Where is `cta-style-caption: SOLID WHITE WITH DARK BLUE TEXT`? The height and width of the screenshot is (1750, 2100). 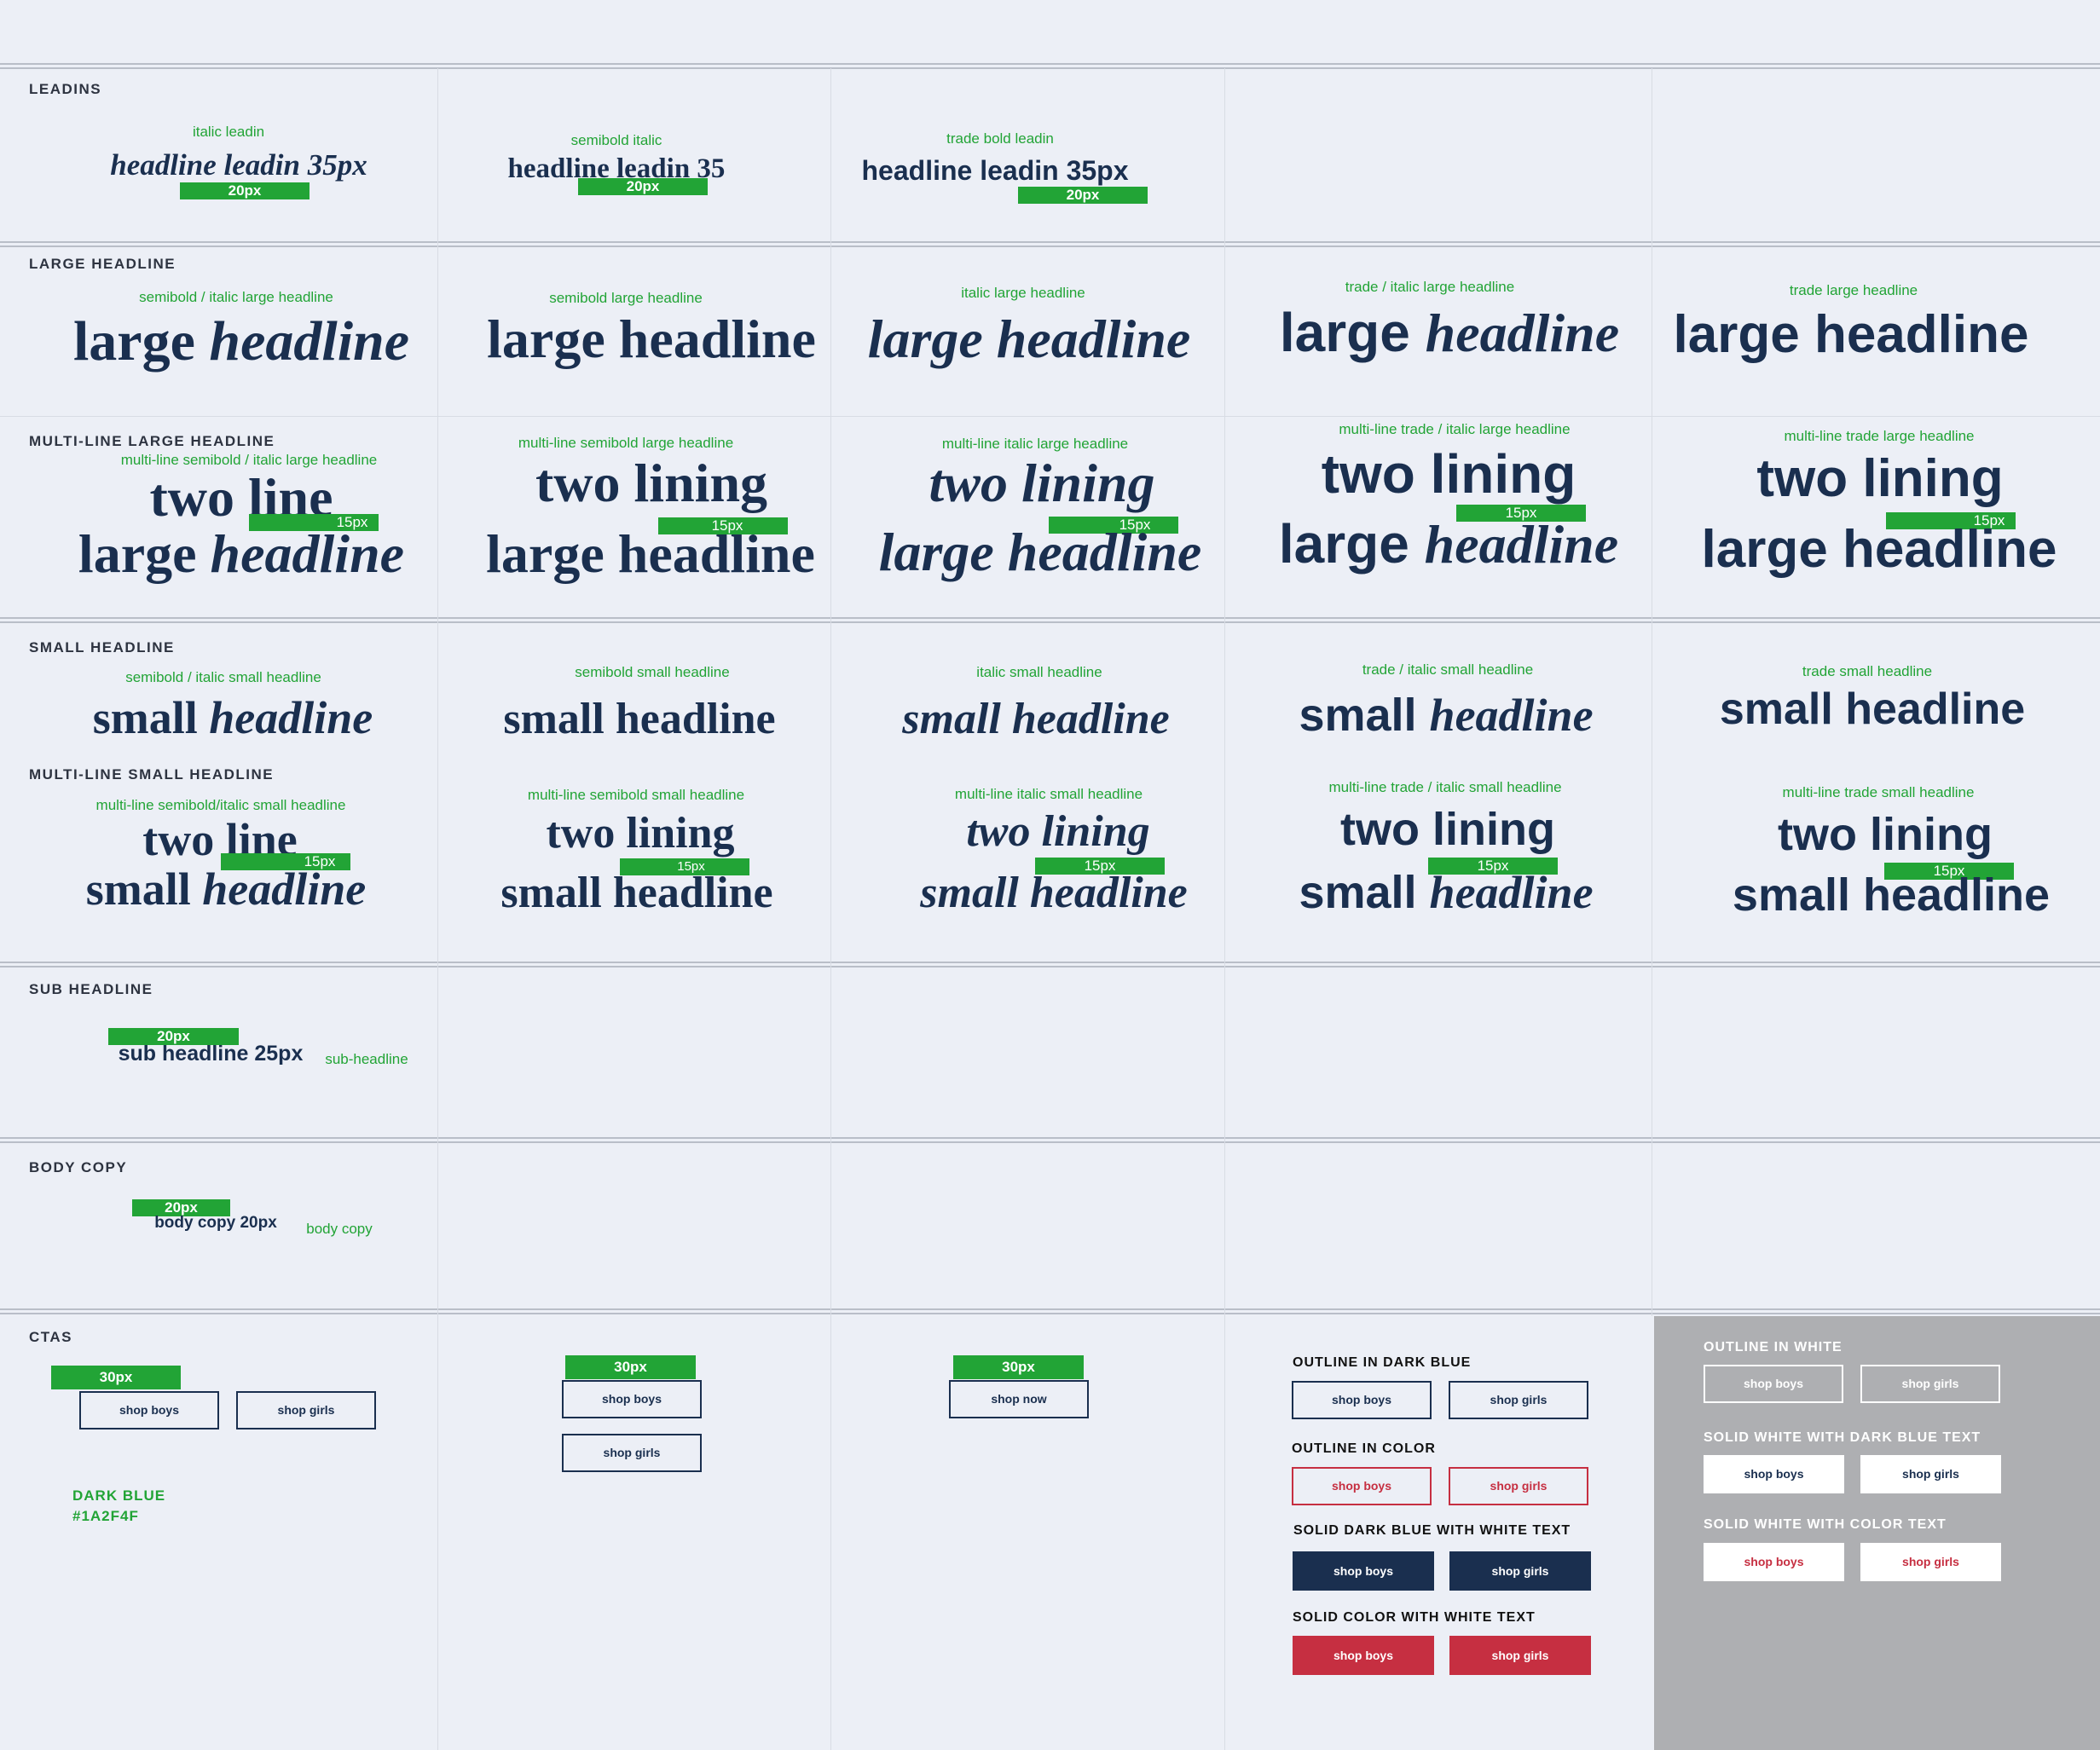
cta-style-caption: SOLID WHITE WITH DARK BLUE TEXT is located at coordinates (1843, 1437).